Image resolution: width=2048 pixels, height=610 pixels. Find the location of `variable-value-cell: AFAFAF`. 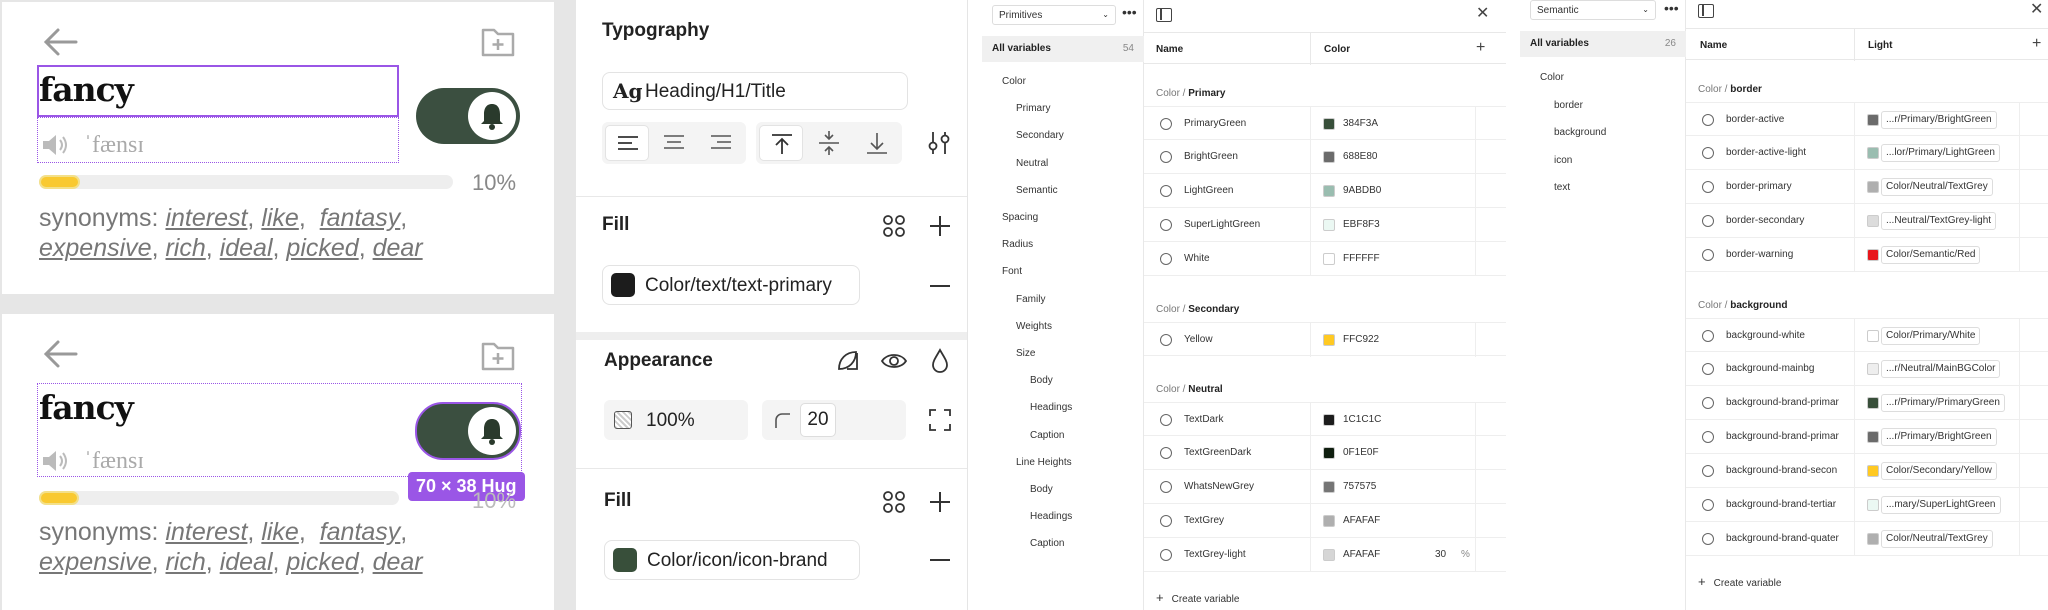

variable-value-cell: AFAFAF is located at coordinates (1392, 521).